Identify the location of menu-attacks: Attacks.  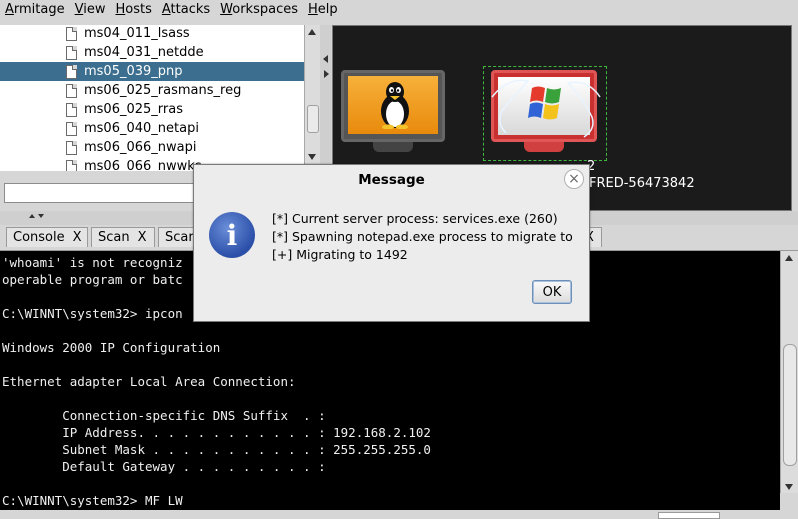
(186, 10).